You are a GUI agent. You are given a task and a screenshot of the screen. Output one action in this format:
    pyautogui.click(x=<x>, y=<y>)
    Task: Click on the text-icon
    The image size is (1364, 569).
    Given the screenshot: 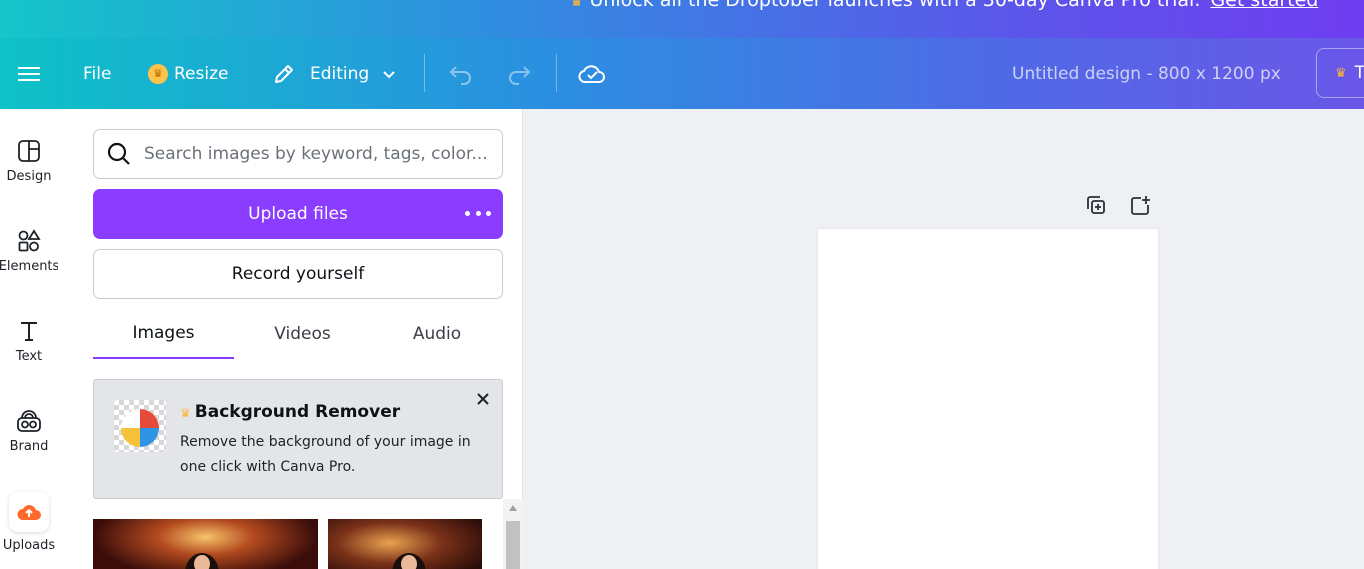 What is the action you would take?
    pyautogui.click(x=29, y=331)
    